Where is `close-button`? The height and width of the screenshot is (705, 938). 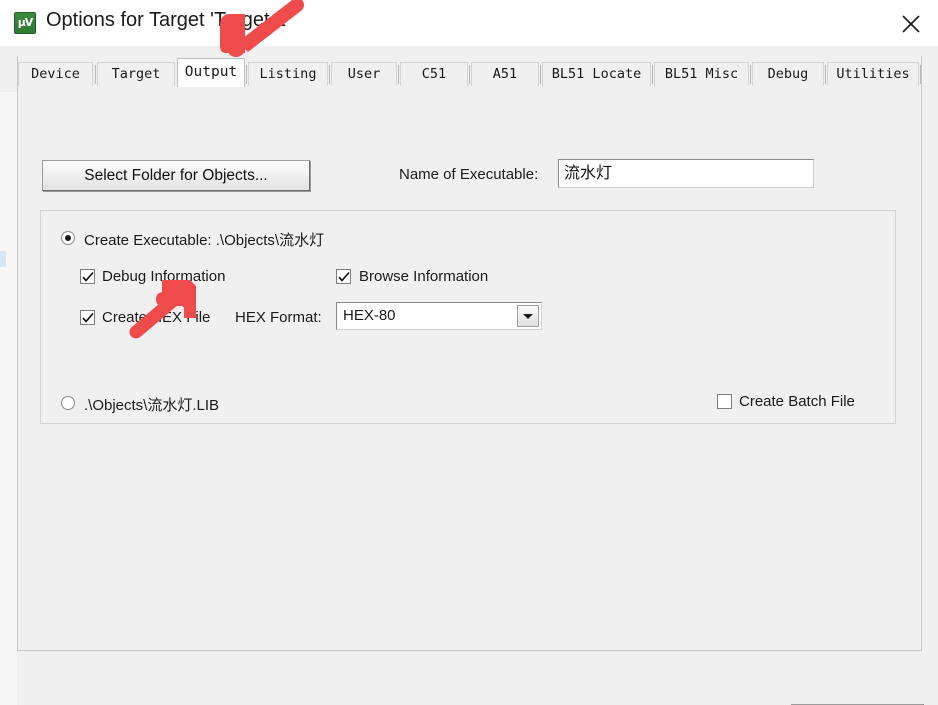 close-button is located at coordinates (911, 23).